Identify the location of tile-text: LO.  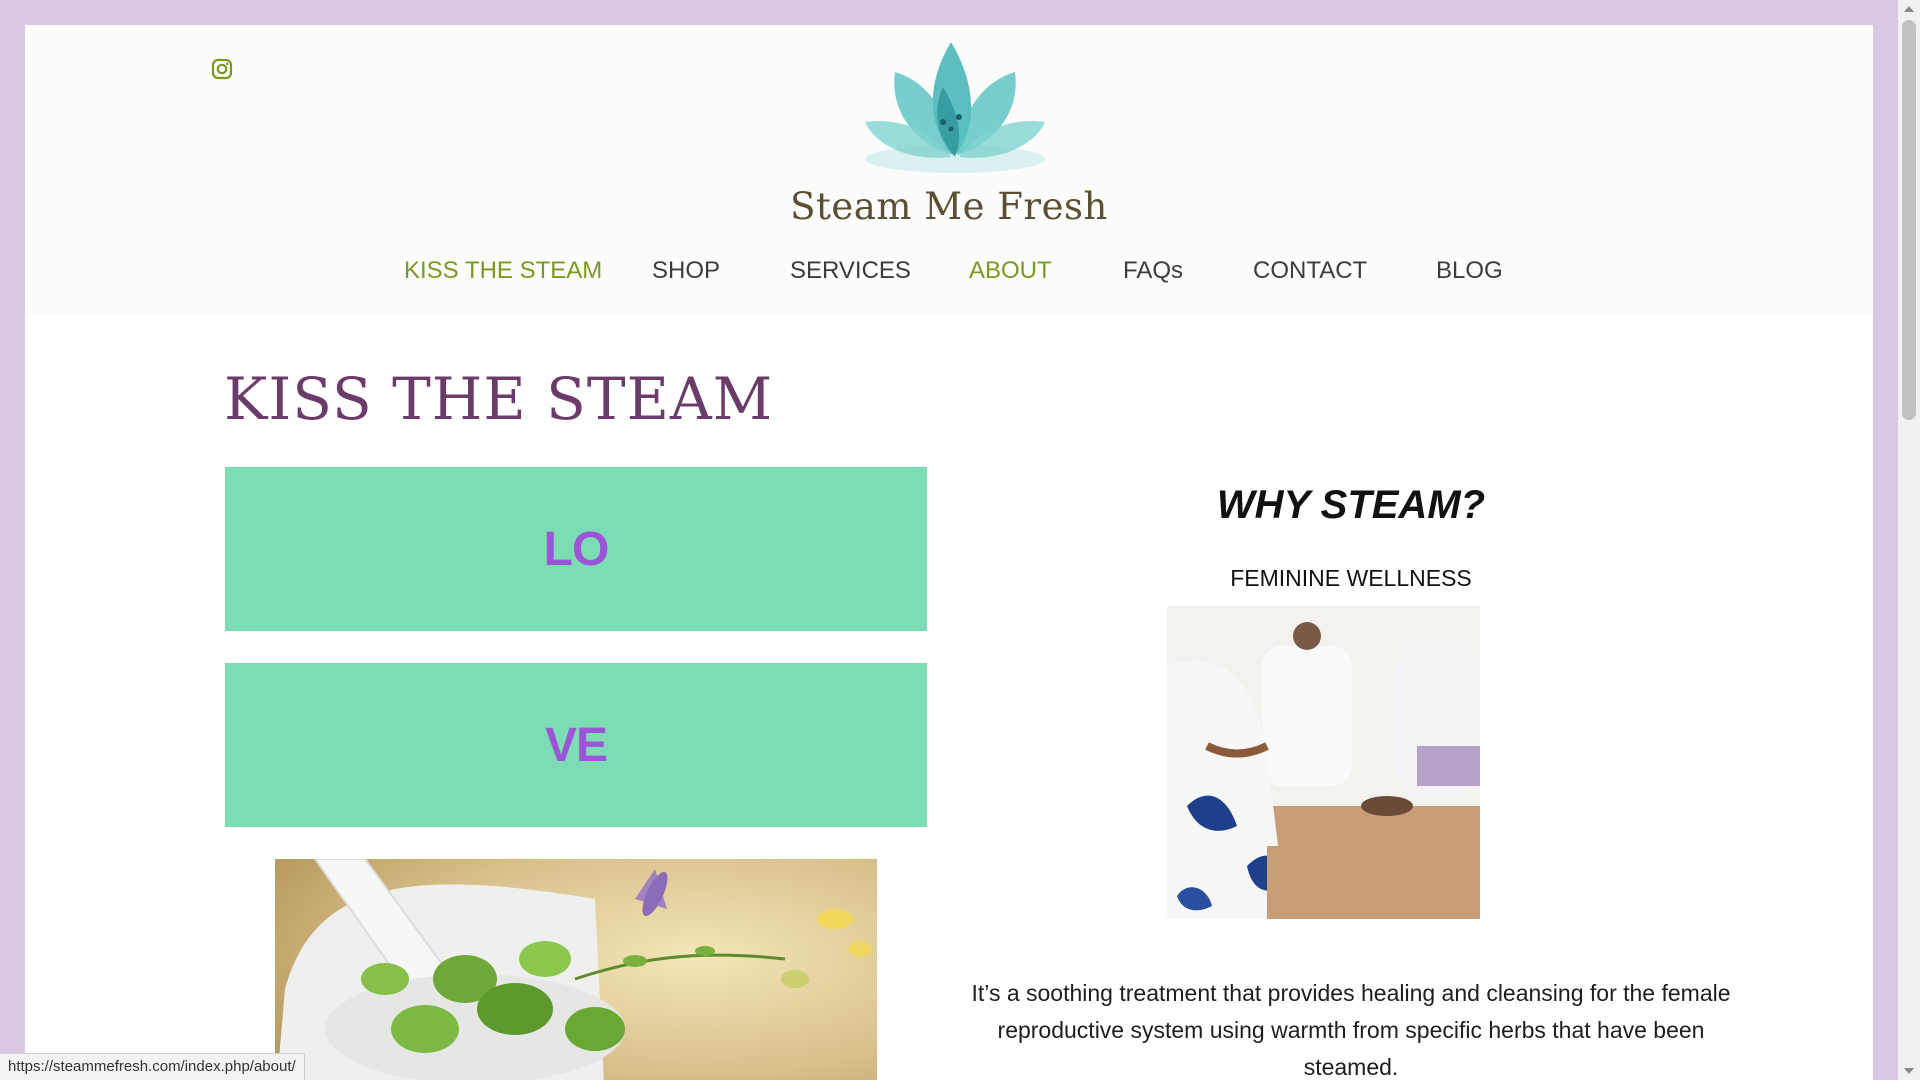
(576, 549).